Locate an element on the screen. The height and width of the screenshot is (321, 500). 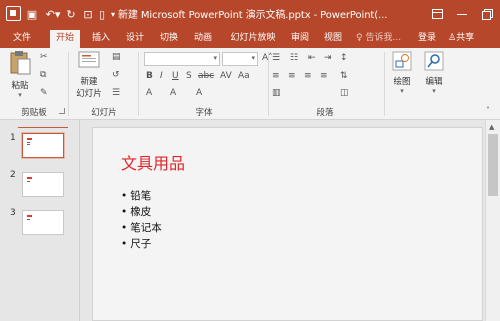
thumbnail-number: 1 is located at coordinates (13, 138).